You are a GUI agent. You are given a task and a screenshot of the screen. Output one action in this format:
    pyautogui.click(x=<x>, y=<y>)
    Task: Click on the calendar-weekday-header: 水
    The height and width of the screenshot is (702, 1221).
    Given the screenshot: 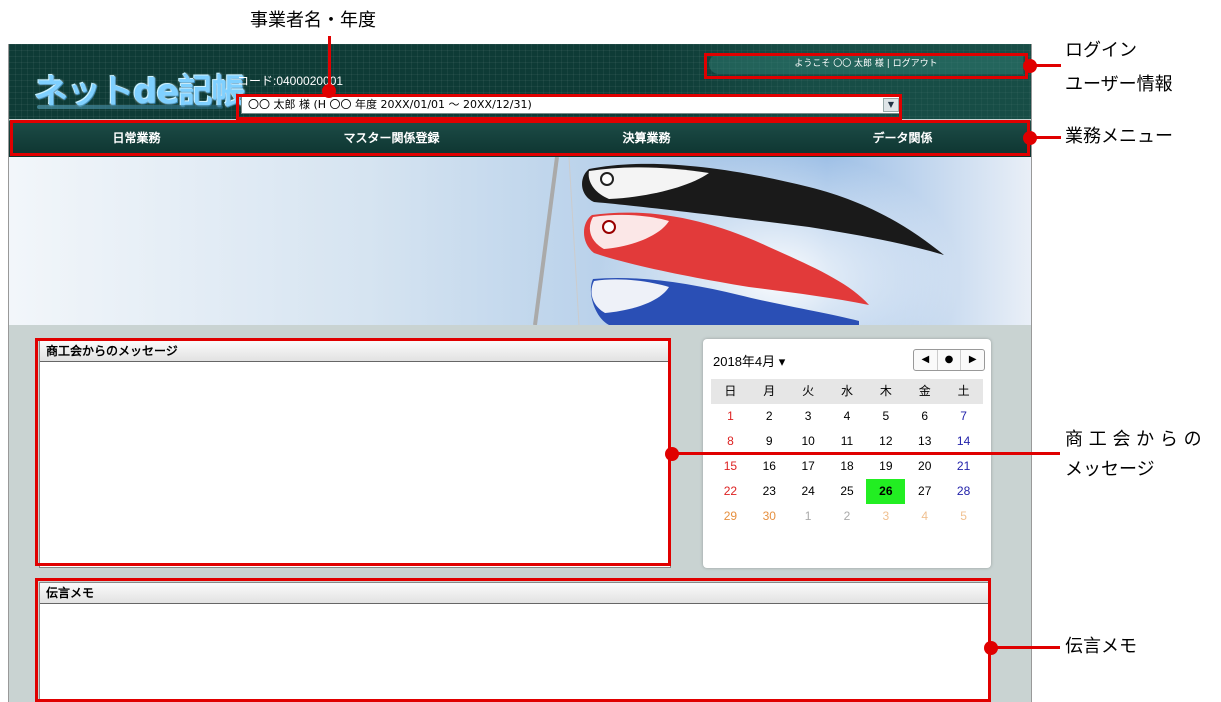 What is the action you would take?
    pyautogui.click(x=847, y=391)
    